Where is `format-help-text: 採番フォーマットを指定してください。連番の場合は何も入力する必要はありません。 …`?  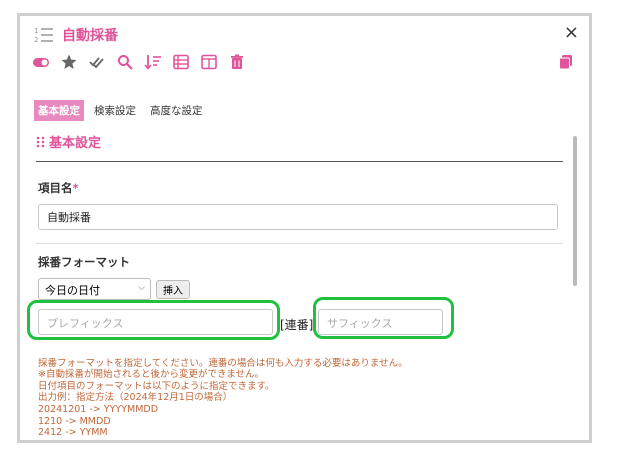
format-help-text: 採番フォーマットを指定してください。連番の場合は何も入力する必要はありません。 … is located at coordinates (223, 398).